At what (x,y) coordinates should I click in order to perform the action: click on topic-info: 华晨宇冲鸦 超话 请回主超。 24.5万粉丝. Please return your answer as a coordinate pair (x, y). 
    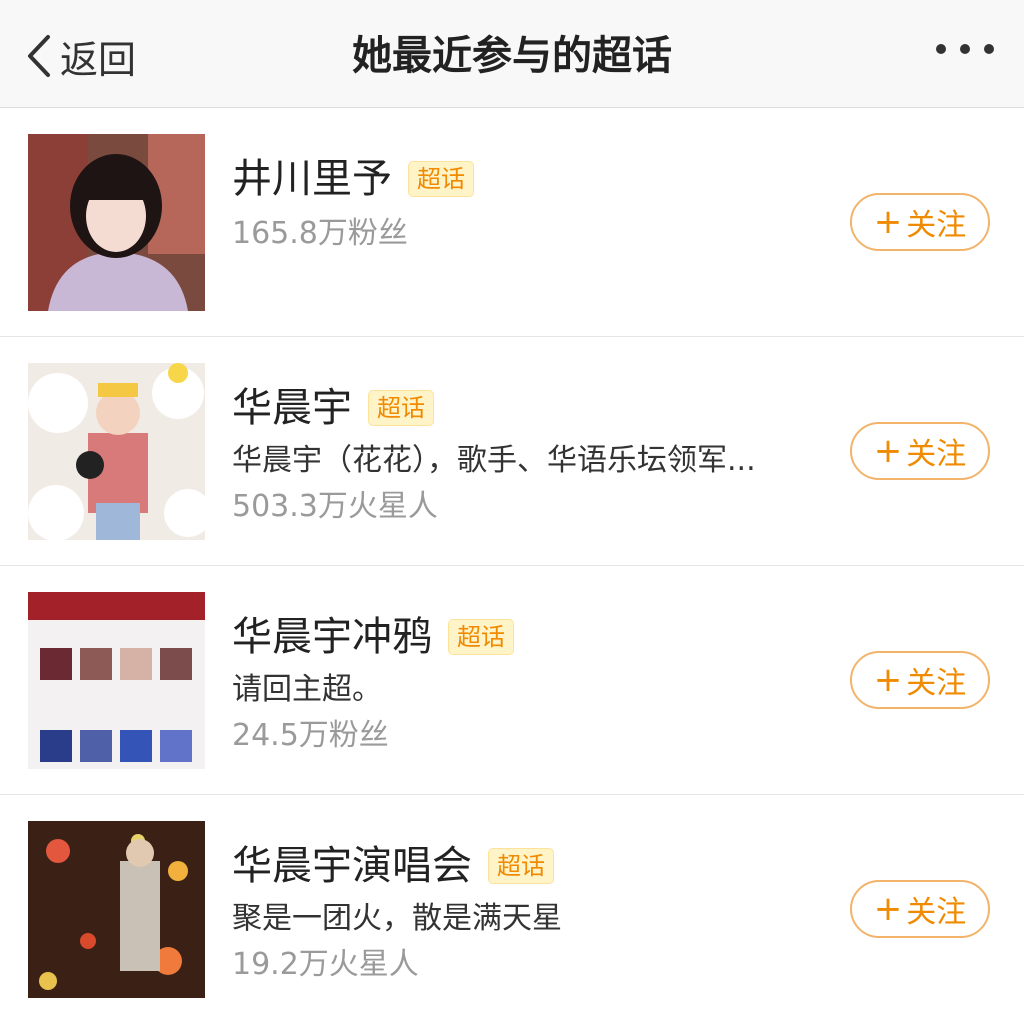
    Looking at the image, I should click on (528, 680).